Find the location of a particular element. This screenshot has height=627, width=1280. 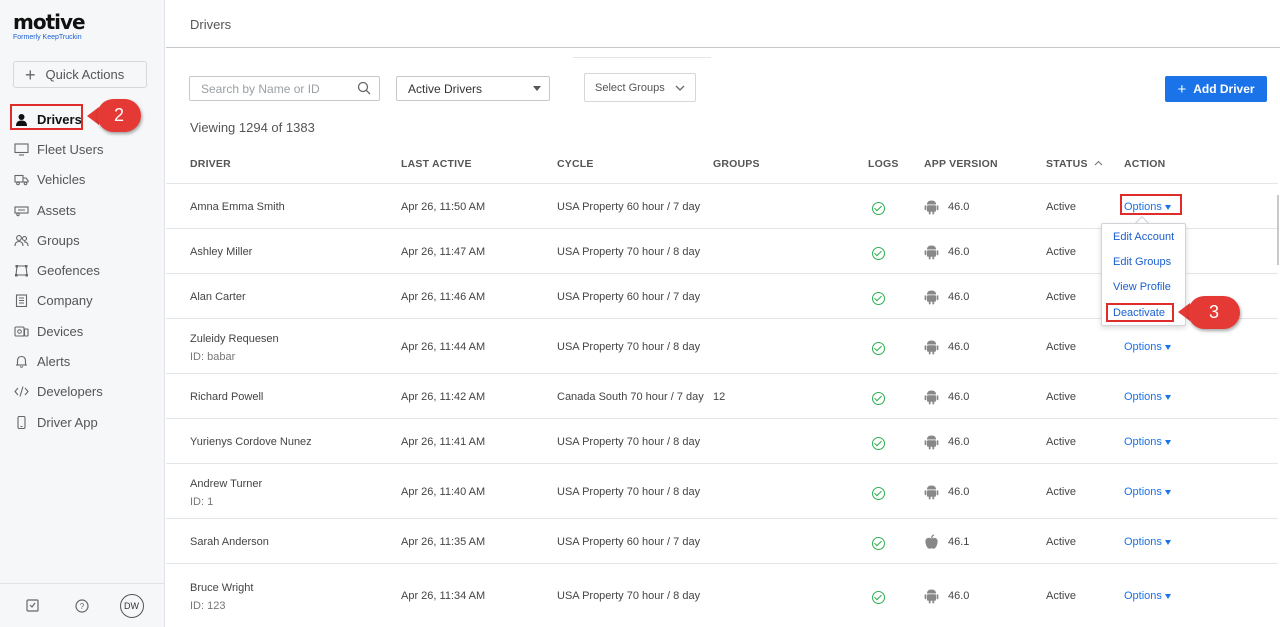

sidebar-item-label: Groups is located at coordinates (58, 240).